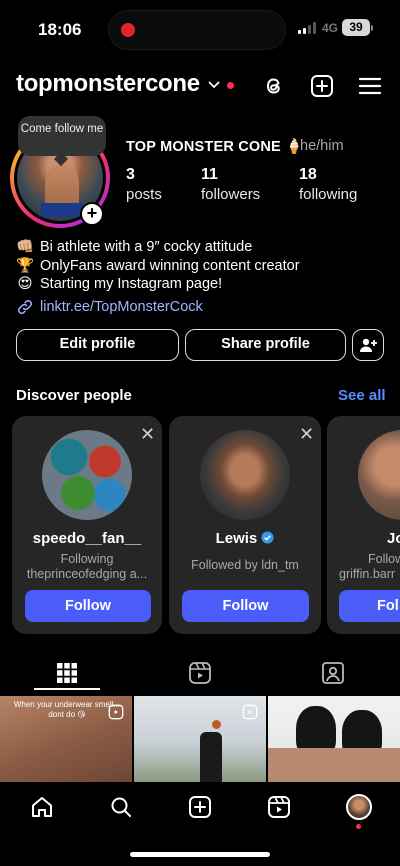 The height and width of the screenshot is (866, 400). I want to click on add-story-plus-icon: +, so click(92, 214).